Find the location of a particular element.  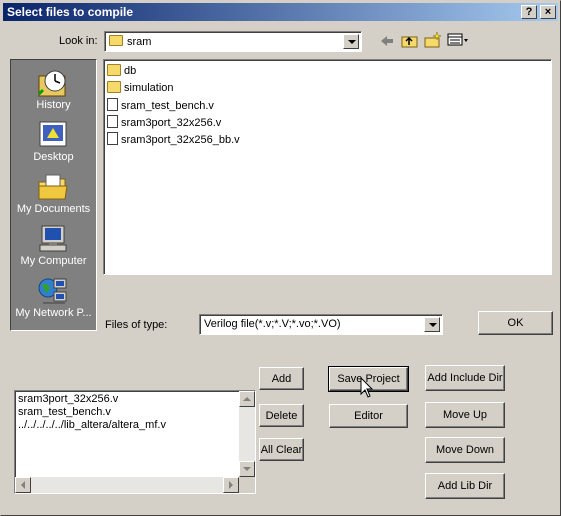

all-clear-button: All Clear is located at coordinates (281, 449).